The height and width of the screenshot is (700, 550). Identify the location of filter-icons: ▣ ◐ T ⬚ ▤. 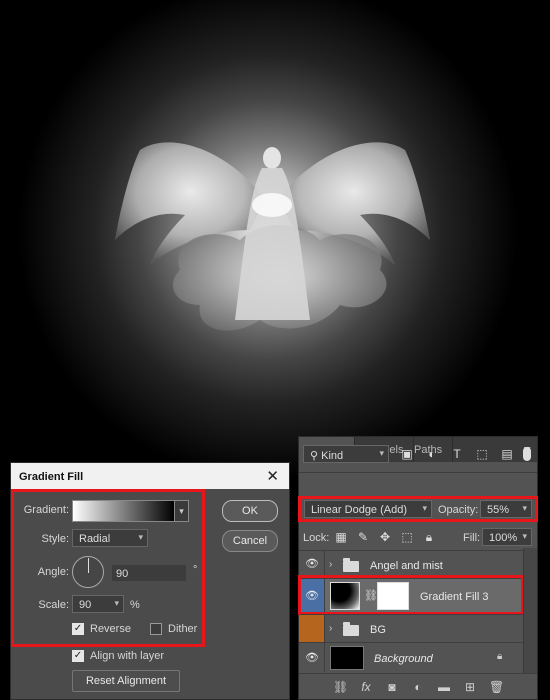
(457, 454).